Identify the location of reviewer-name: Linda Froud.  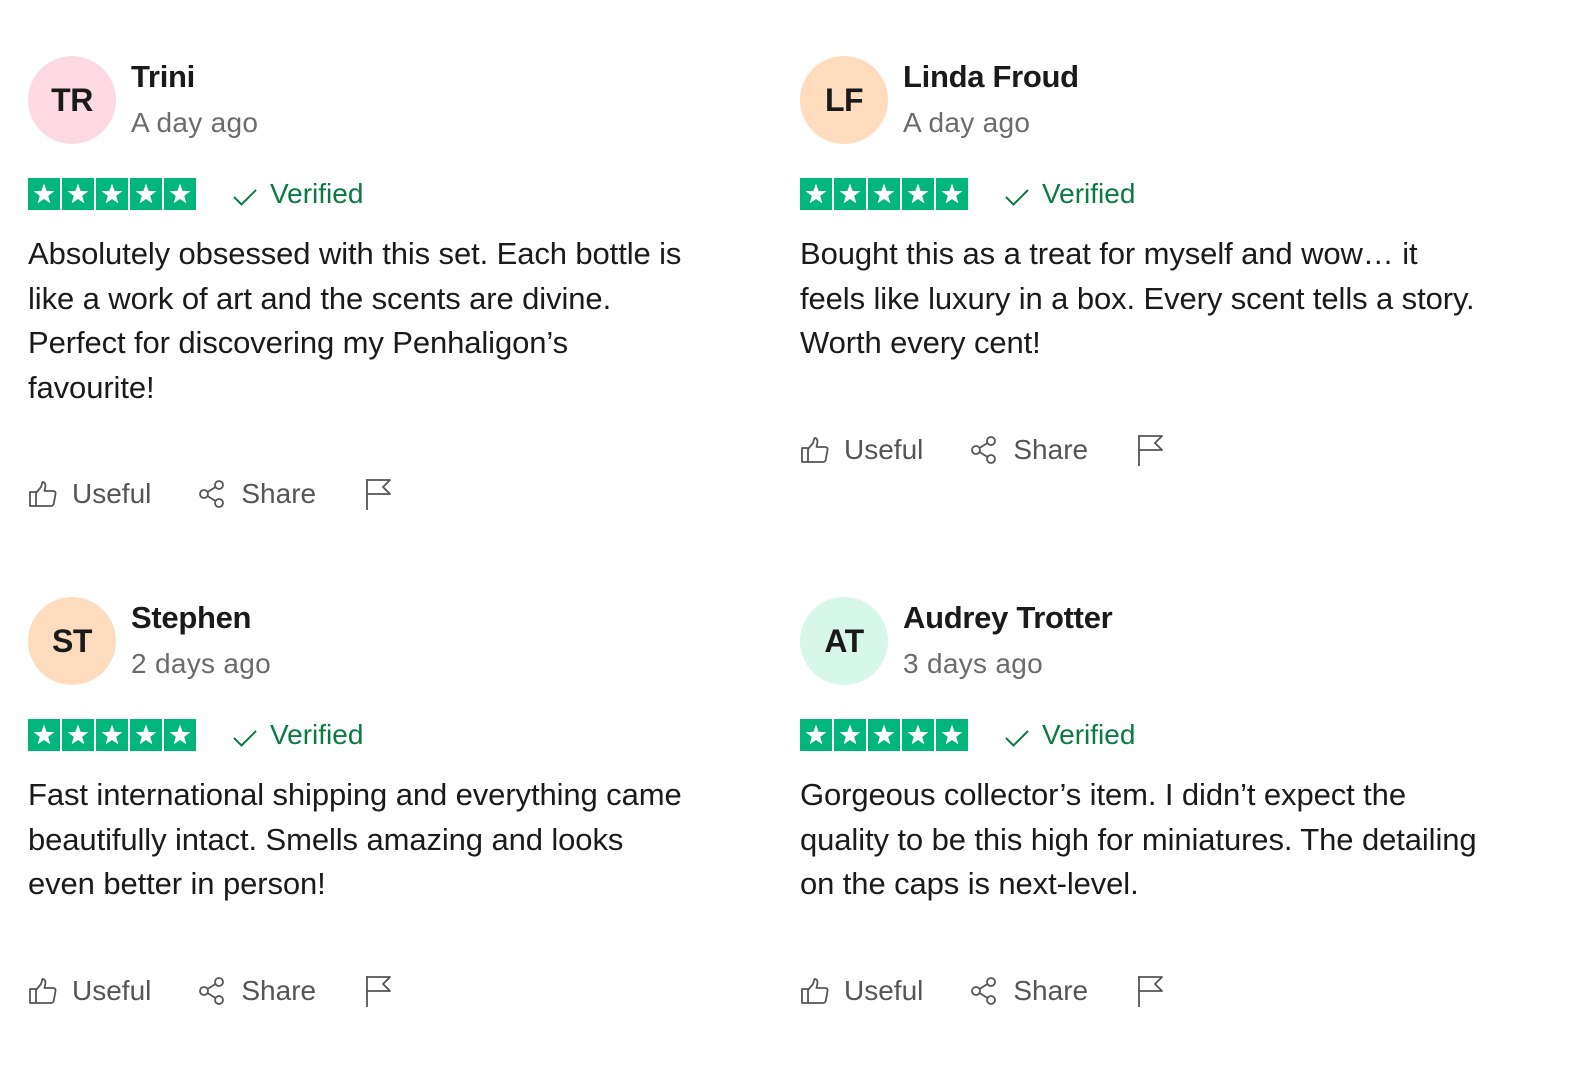
(991, 77).